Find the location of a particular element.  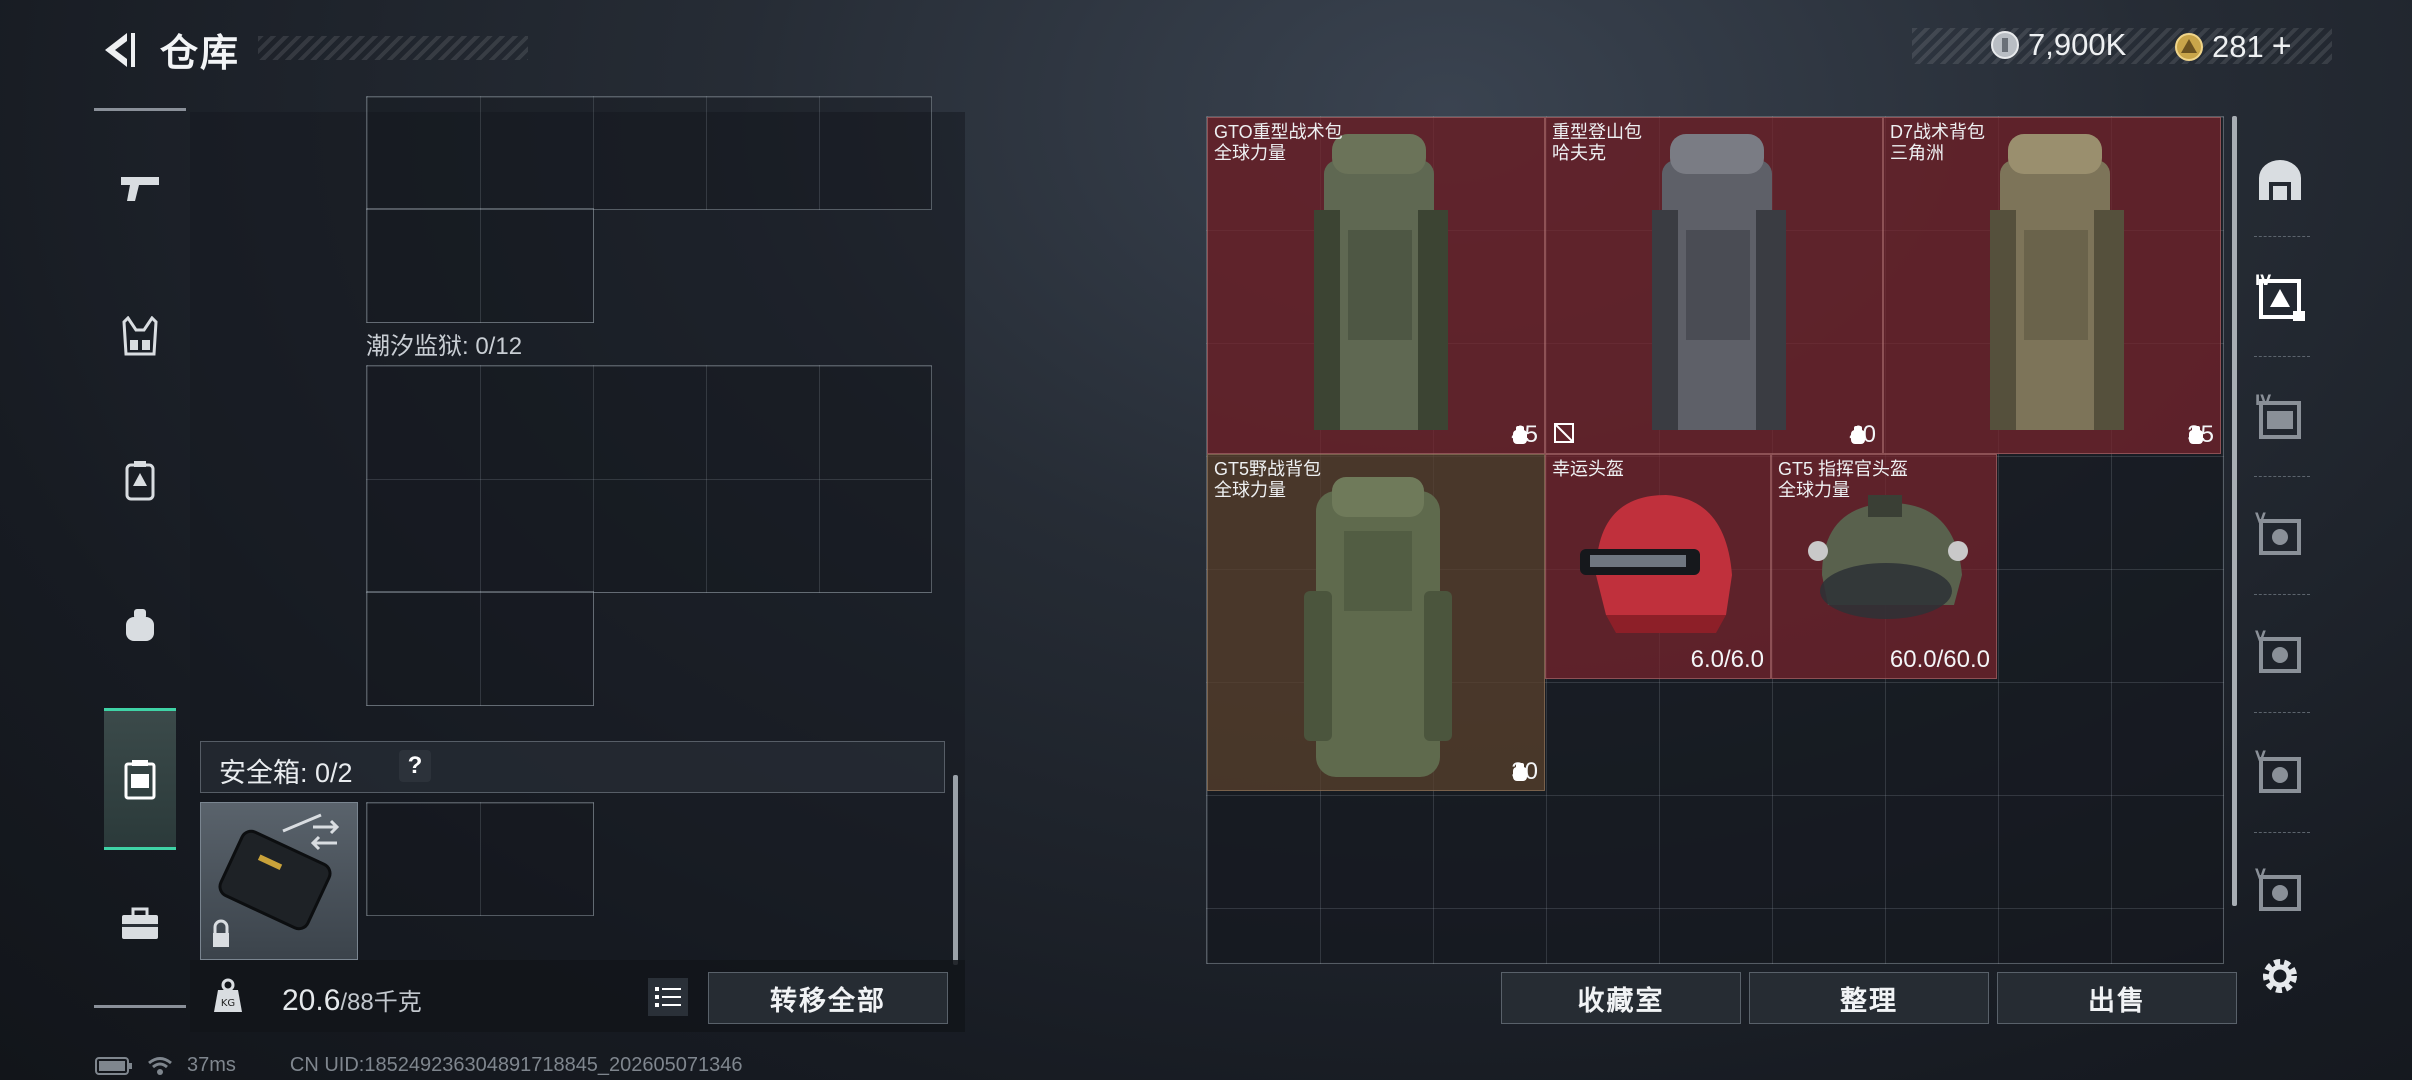

settings-button is located at coordinates (2280, 976).